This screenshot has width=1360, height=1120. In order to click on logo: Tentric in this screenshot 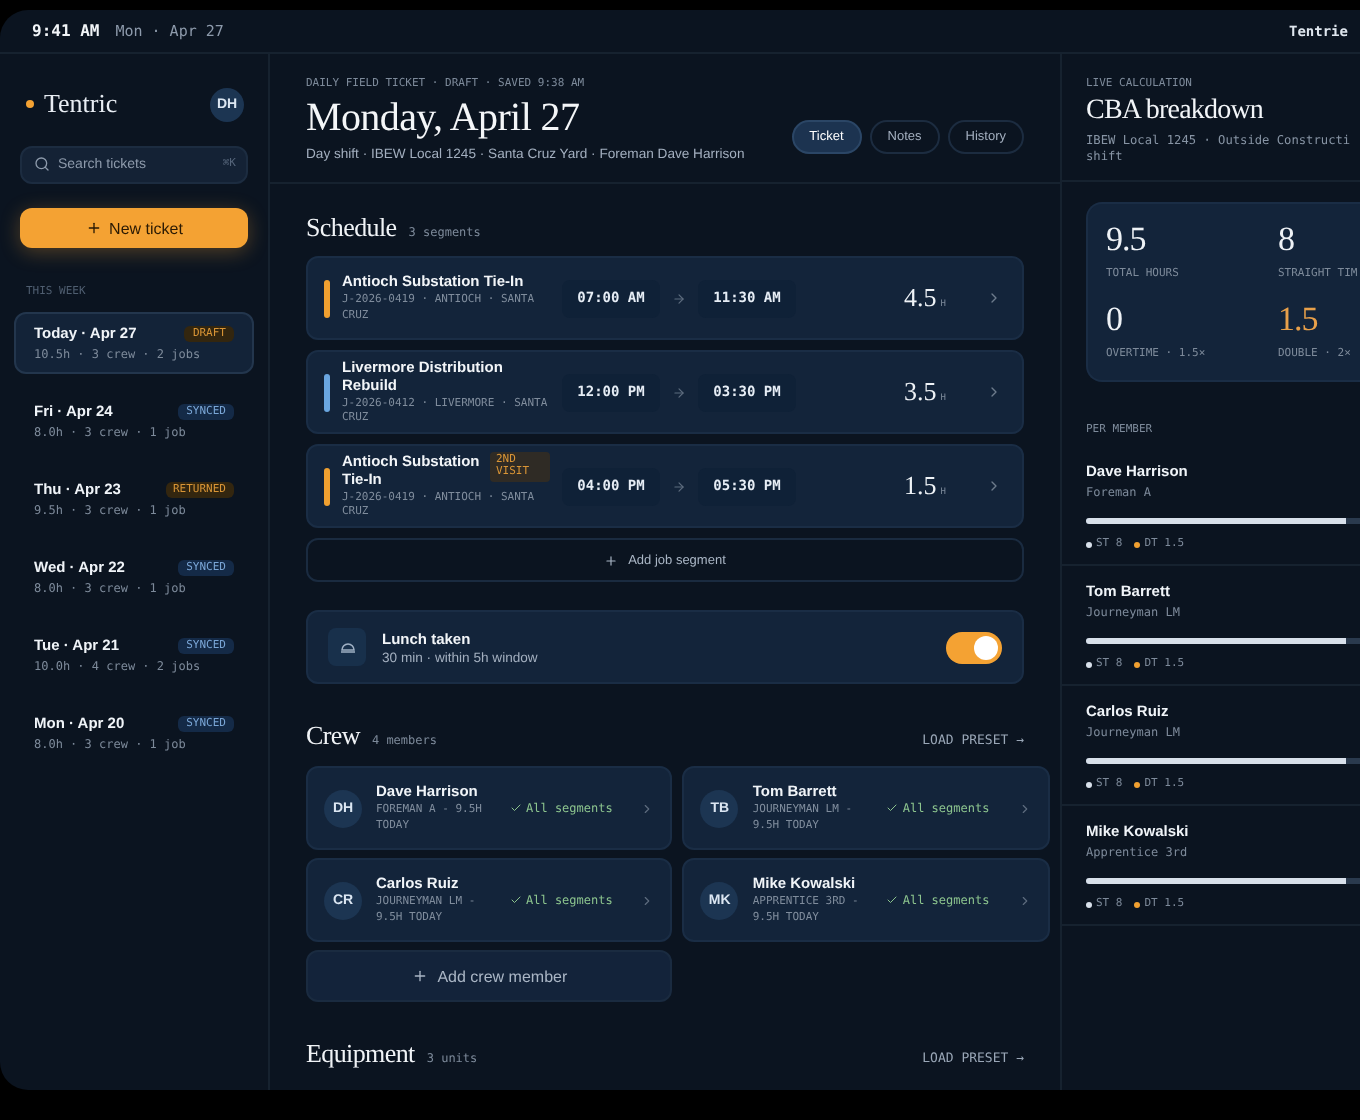, I will do `click(72, 104)`.